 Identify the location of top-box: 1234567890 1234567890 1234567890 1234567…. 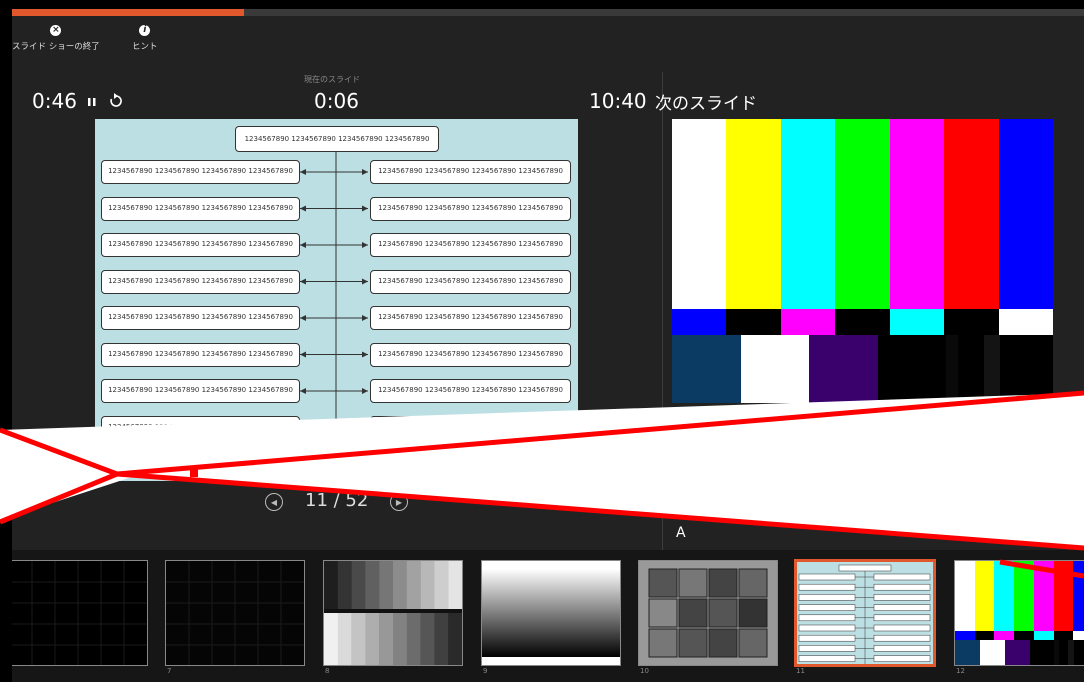
(337, 139).